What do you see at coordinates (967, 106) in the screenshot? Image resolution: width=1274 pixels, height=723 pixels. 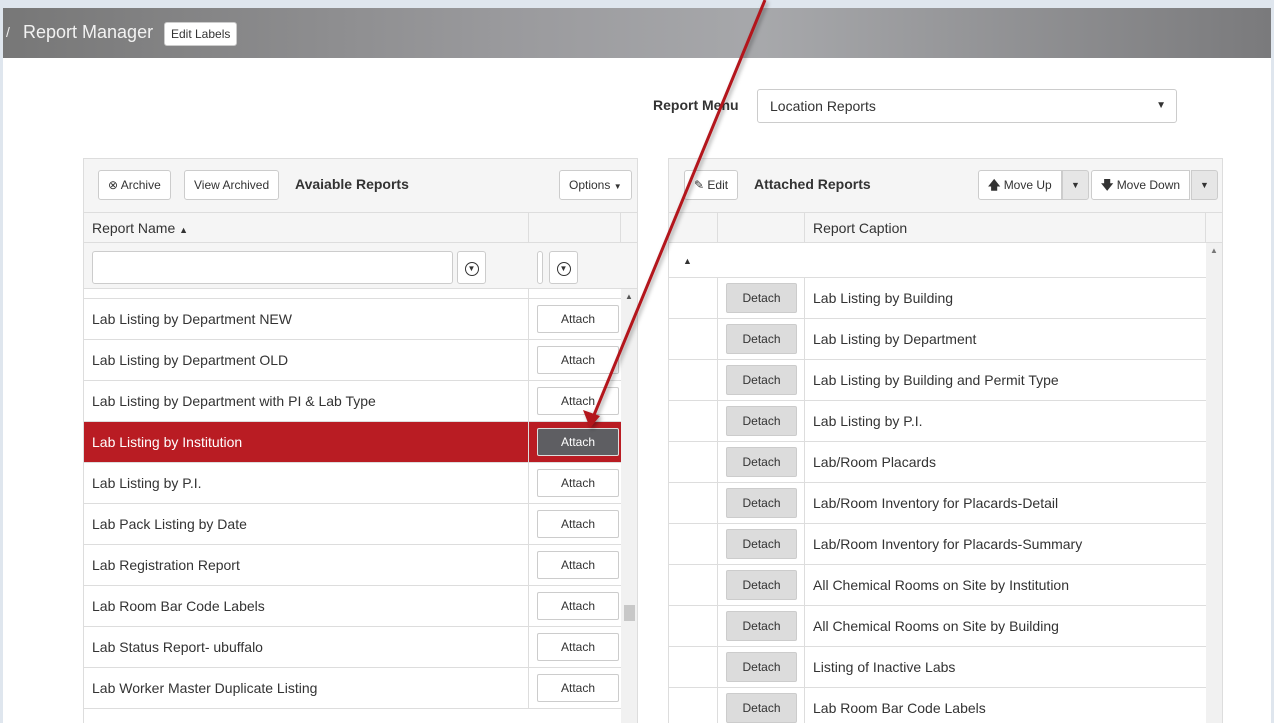 I see `report-menu-select: Location Reports ▼` at bounding box center [967, 106].